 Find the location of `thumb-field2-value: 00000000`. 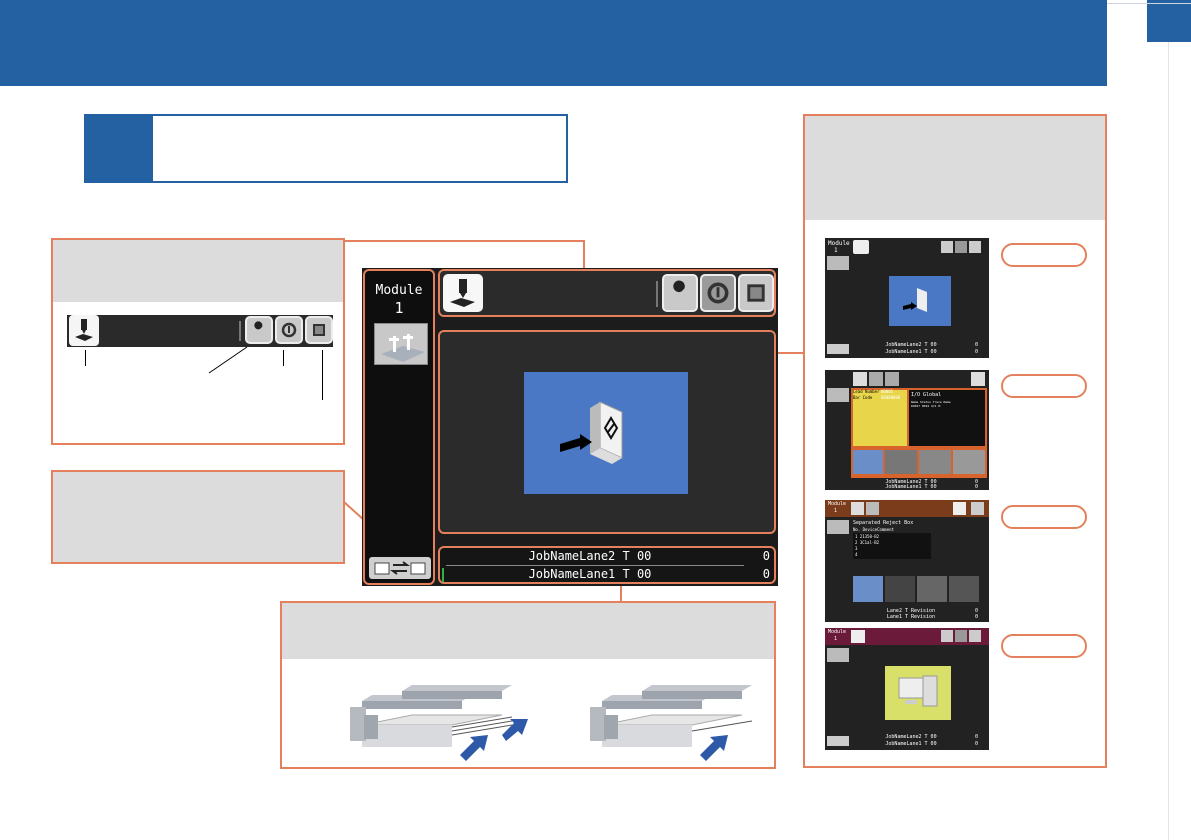

thumb-field2-value: 00000000 is located at coordinates (891, 397).